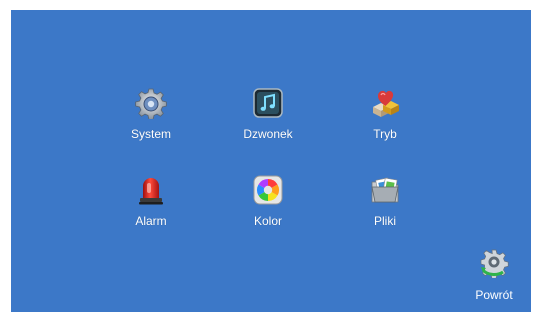  I want to click on menu-item-tryb: Tryb, so click(385, 119).